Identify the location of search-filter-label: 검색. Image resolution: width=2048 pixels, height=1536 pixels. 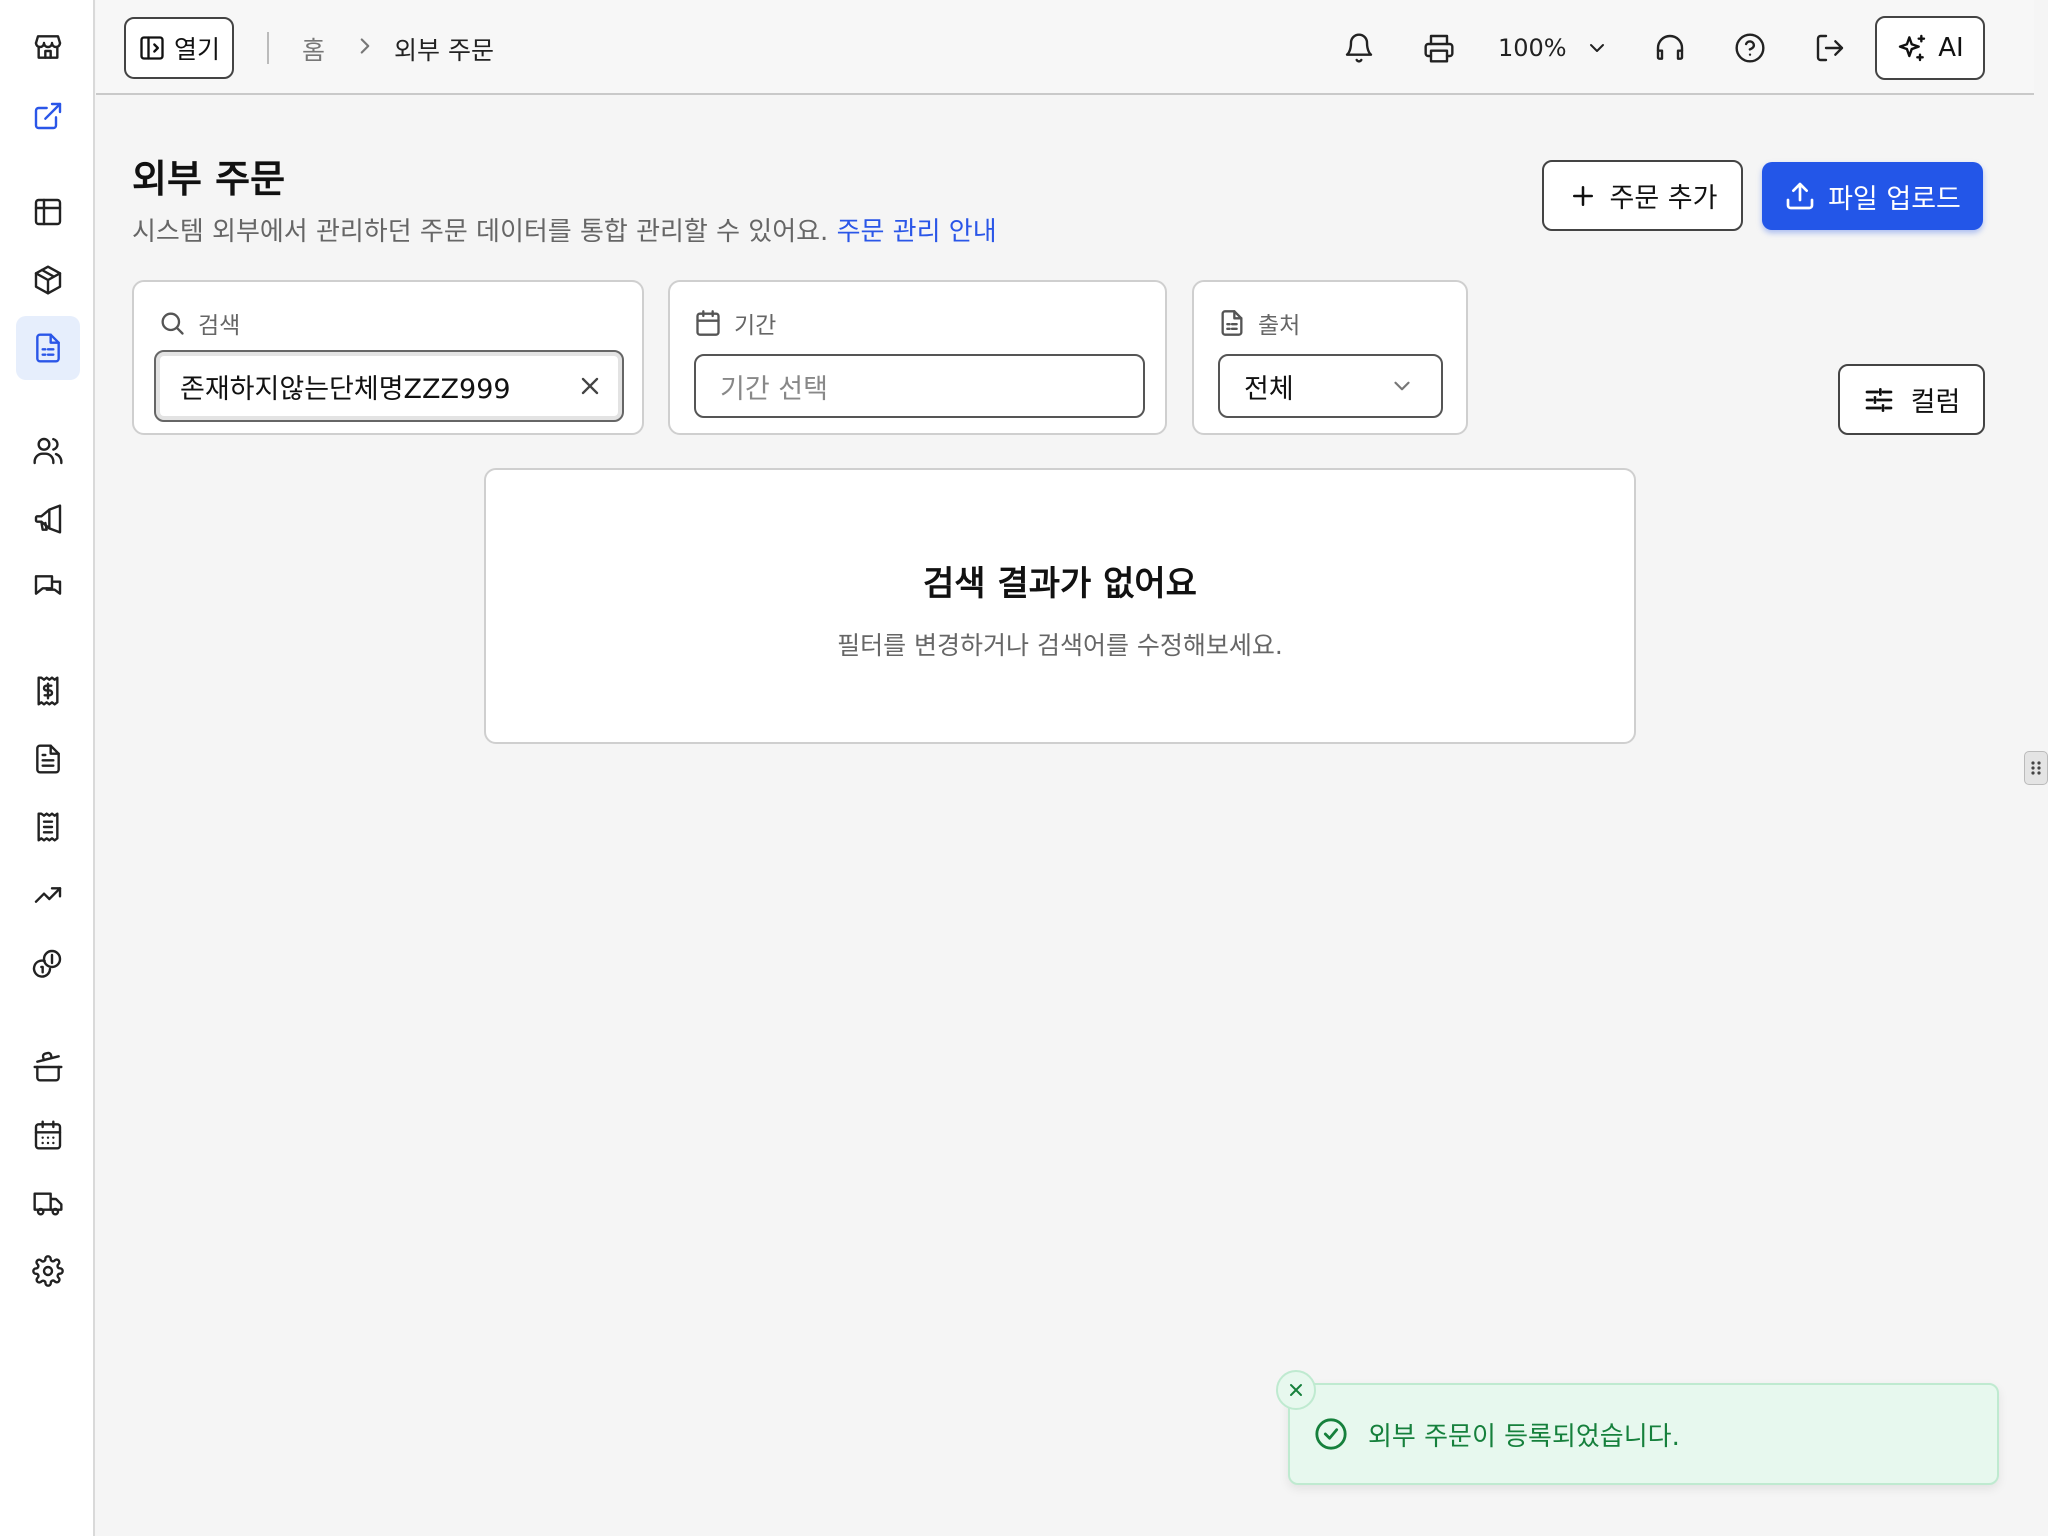
(199, 323).